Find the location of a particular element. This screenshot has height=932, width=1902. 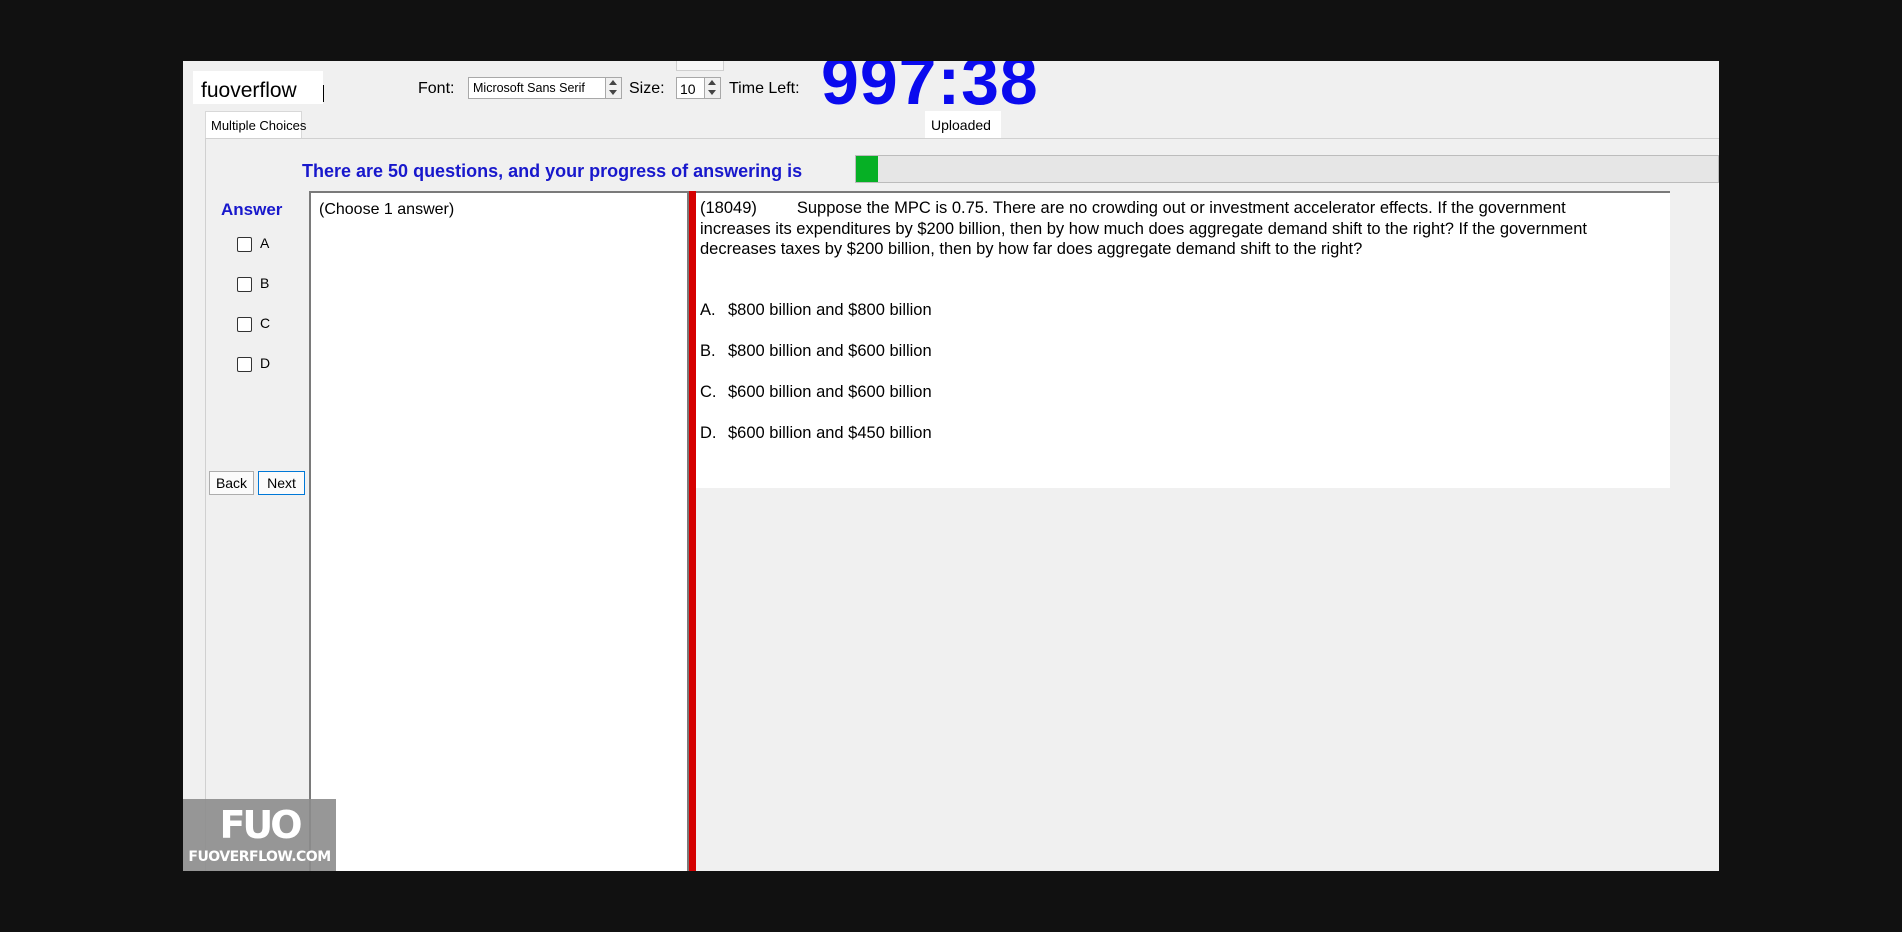

size-spinner-icon is located at coordinates (712, 88).